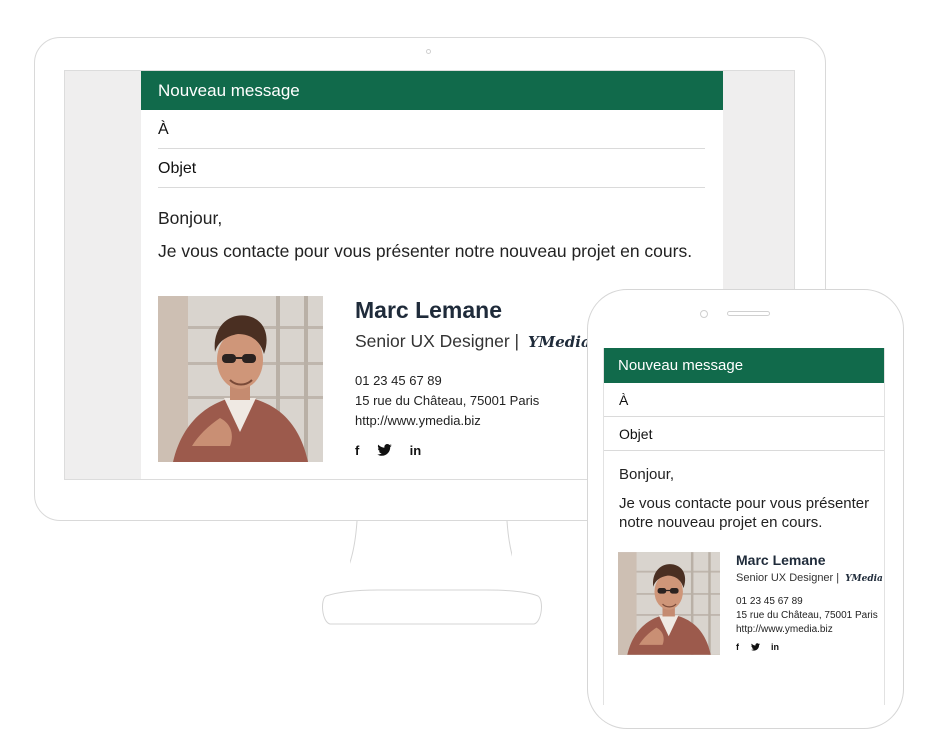 The width and height of the screenshot is (940, 729). Describe the element at coordinates (177, 168) in the screenshot. I see `subject-label: Objet` at that location.